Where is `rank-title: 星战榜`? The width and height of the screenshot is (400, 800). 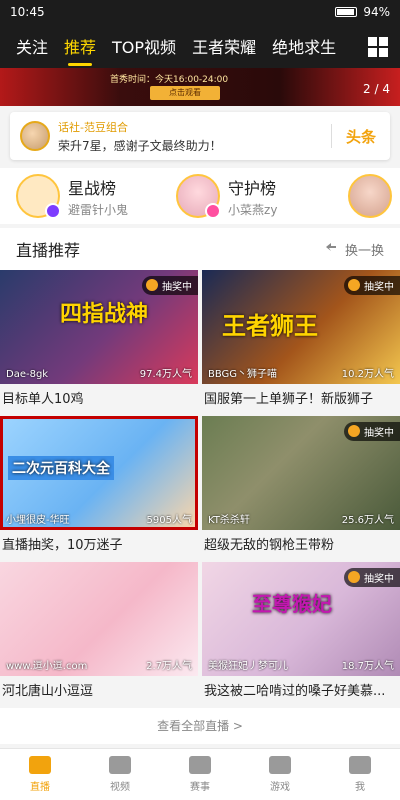 rank-title: 星战榜 is located at coordinates (92, 188).